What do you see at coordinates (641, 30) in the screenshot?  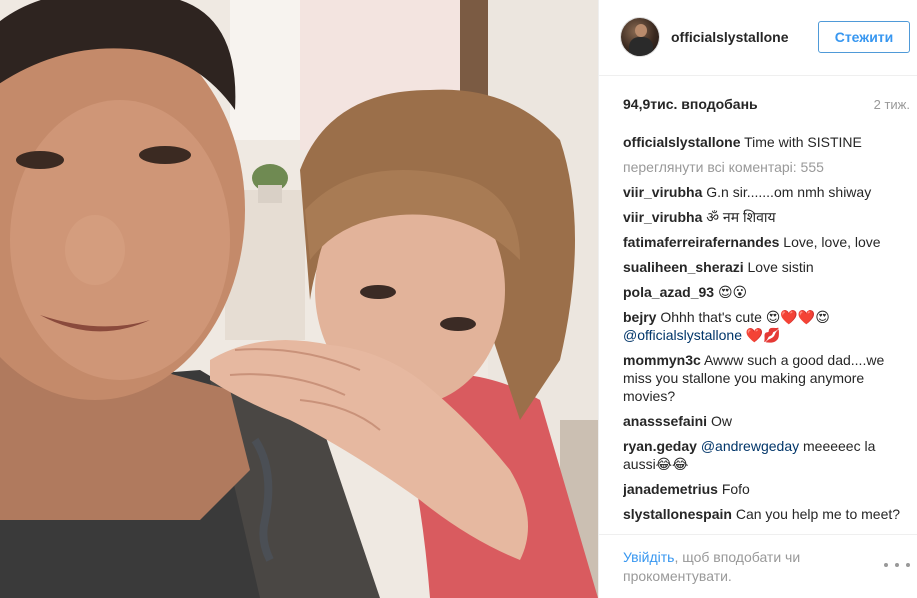 I see `avatar-head` at bounding box center [641, 30].